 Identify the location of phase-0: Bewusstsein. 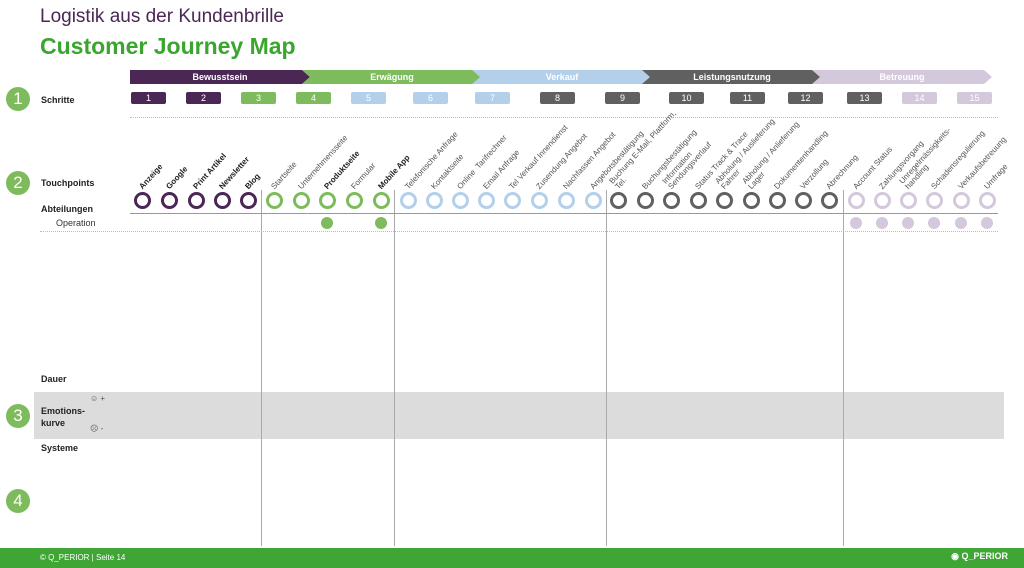
(220, 77).